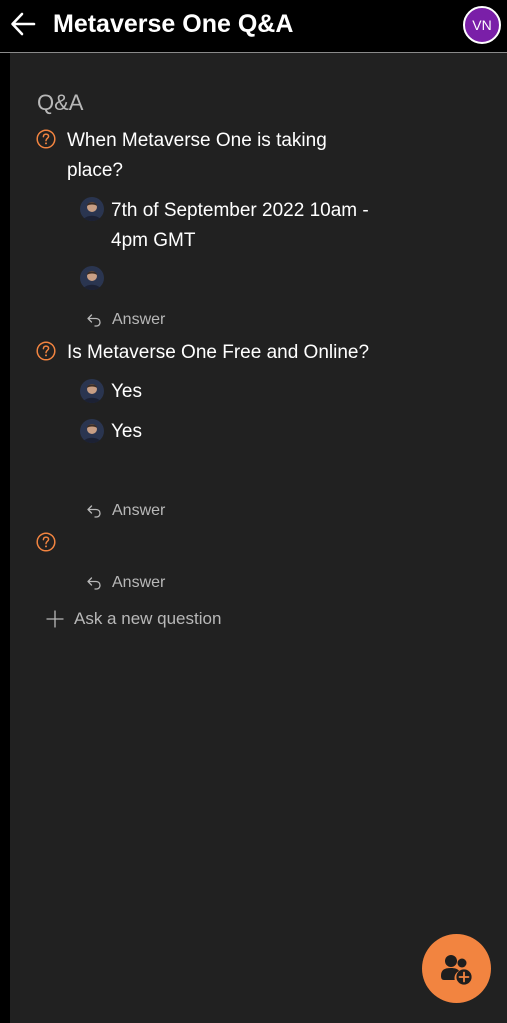 The image size is (507, 1023). I want to click on answer-text-line: 4pm GMT, so click(153, 240).